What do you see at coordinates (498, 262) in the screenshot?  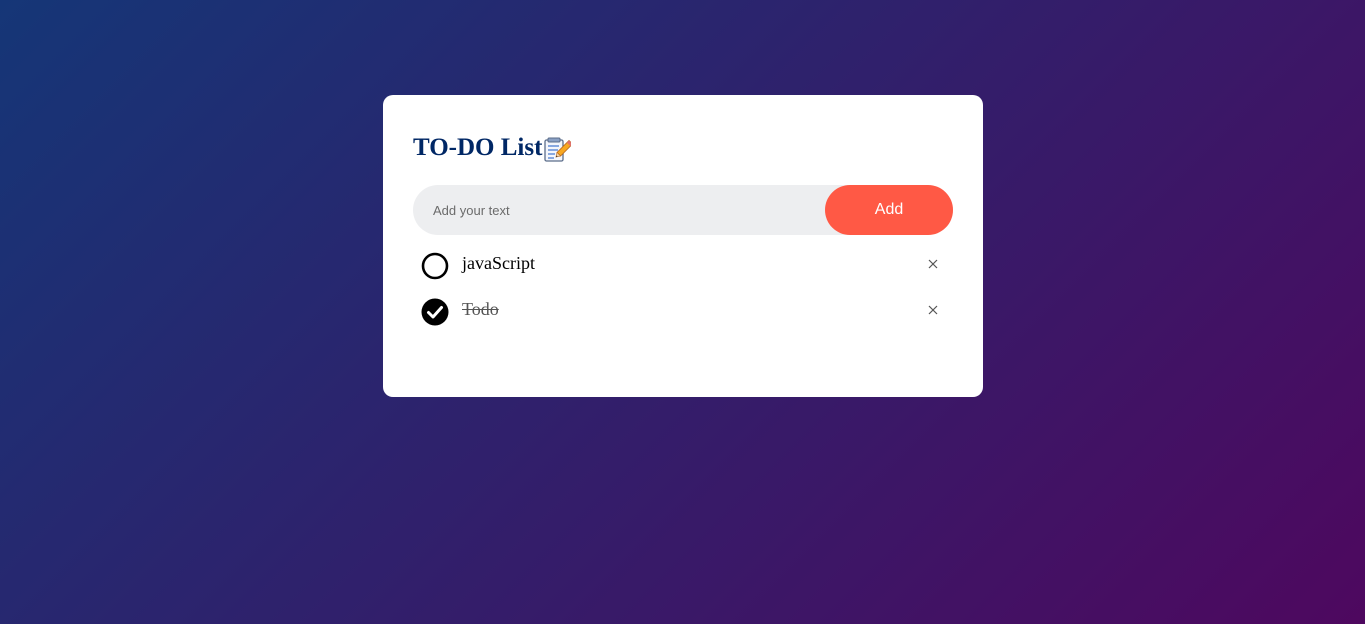 I see `task-label: javaScript` at bounding box center [498, 262].